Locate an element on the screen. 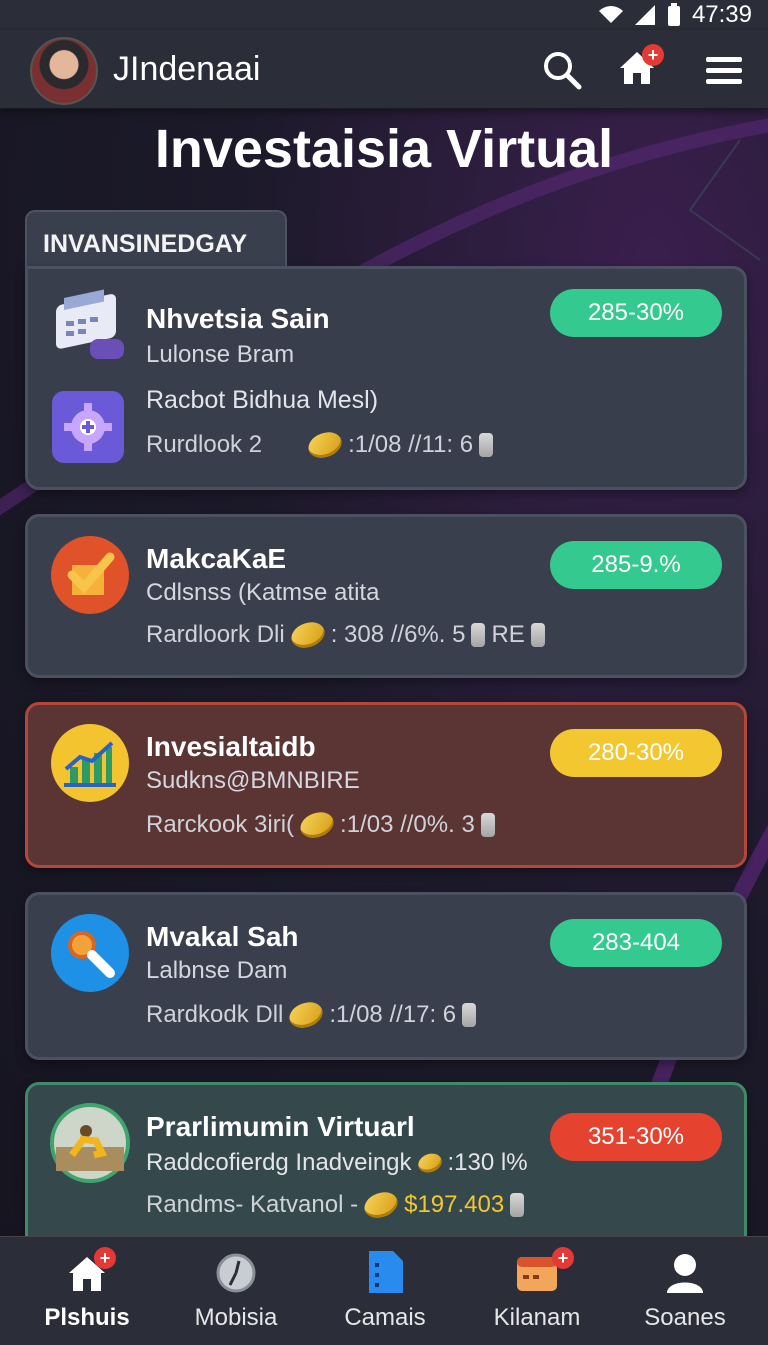 This screenshot has height=1345, width=768. card-subtitle: Cdlsnss (Katmse atita is located at coordinates (263, 592).